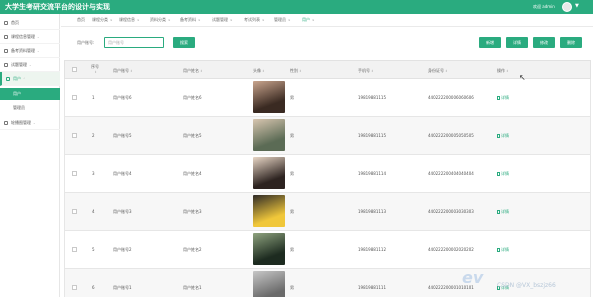 This screenshot has width=593, height=297. Describe the element at coordinates (95, 66) in the screenshot. I see `column-header-label: 序号` at that location.